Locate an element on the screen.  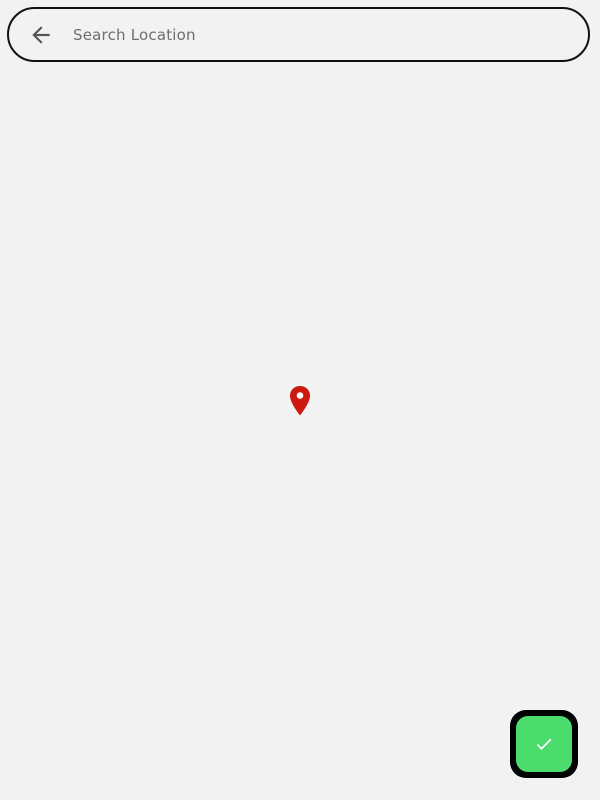
check-icon is located at coordinates (544, 744).